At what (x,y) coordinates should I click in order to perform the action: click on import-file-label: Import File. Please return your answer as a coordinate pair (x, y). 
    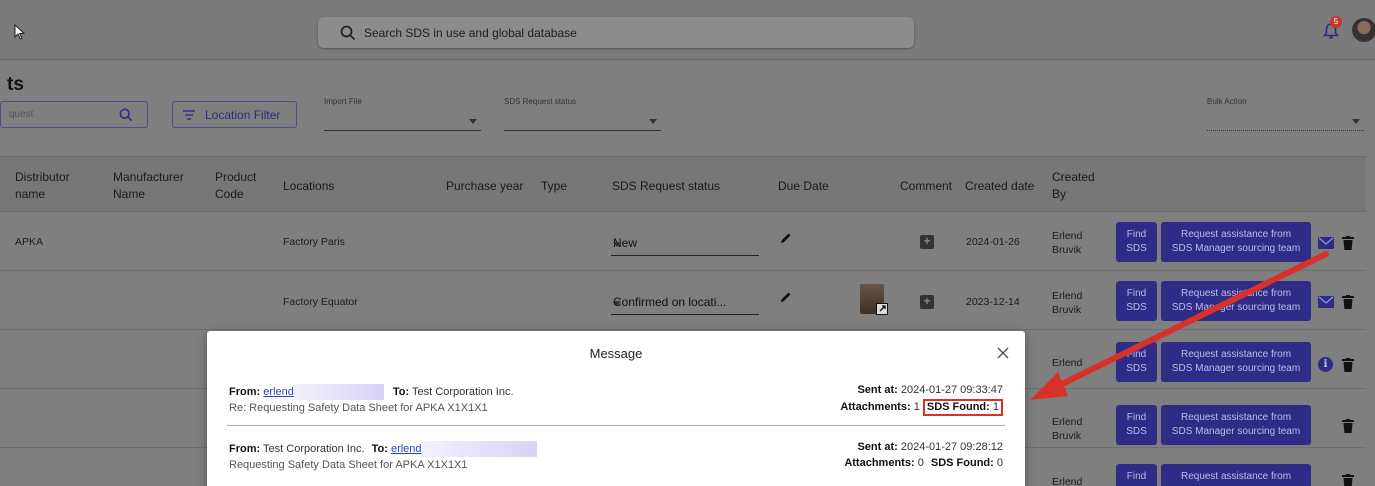
    Looking at the image, I should click on (343, 101).